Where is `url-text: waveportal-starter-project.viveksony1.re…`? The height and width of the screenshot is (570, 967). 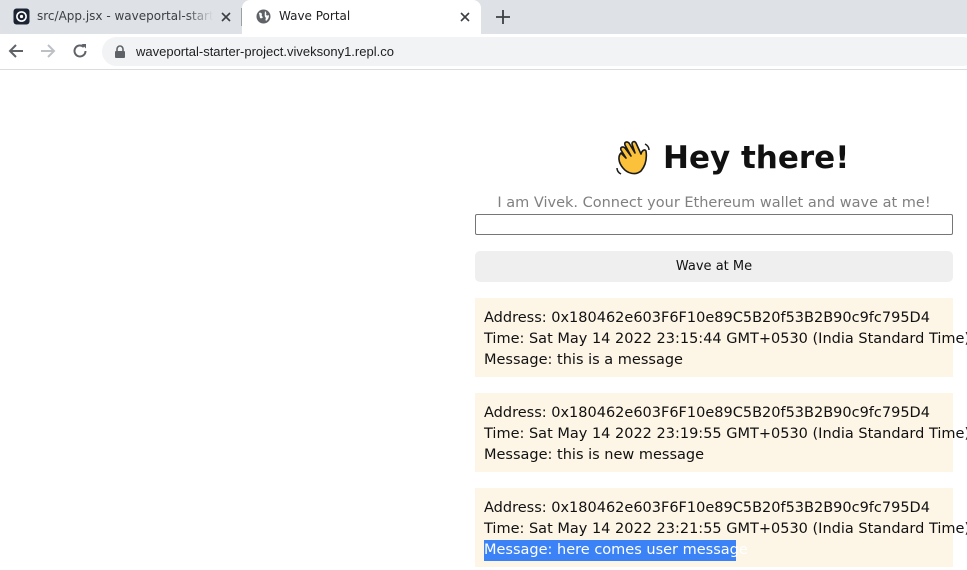 url-text: waveportal-starter-project.viveksony1.re… is located at coordinates (265, 51).